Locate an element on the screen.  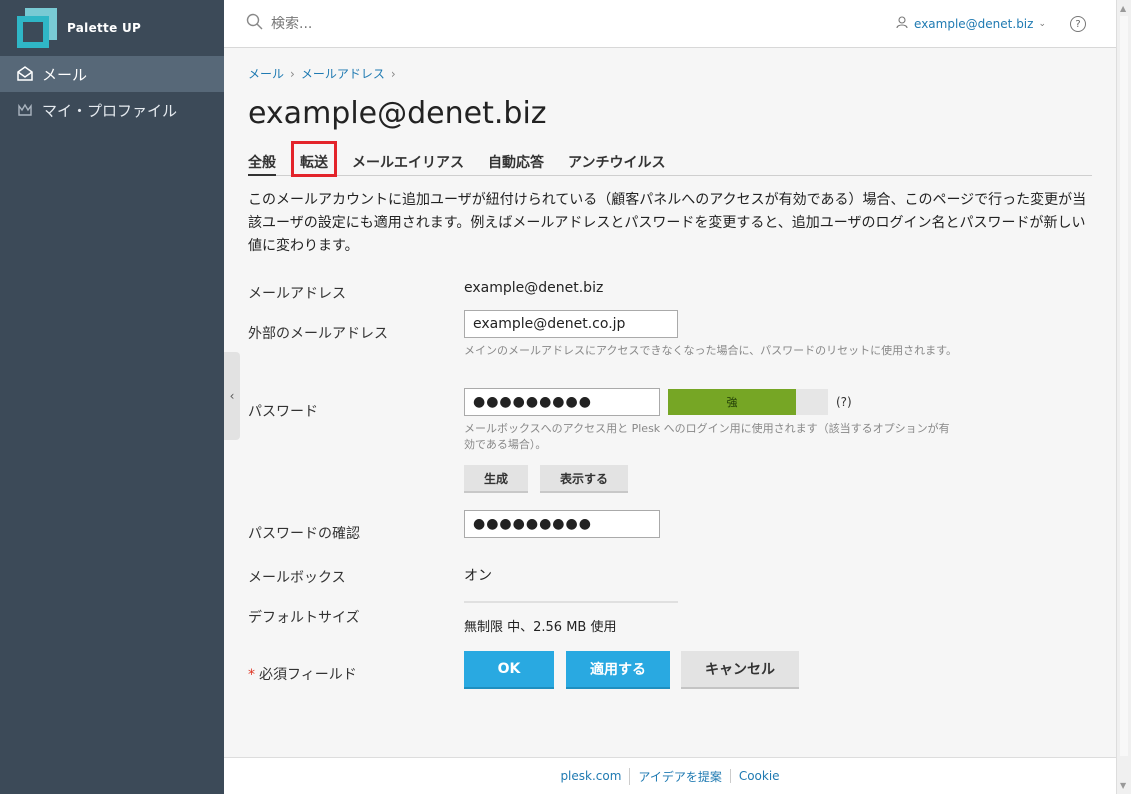
required-label: 必須フィールド is located at coordinates (308, 675).